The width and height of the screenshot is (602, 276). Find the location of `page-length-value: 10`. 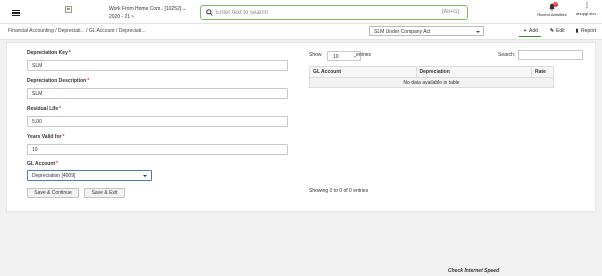

page-length-value: 10 is located at coordinates (336, 56).